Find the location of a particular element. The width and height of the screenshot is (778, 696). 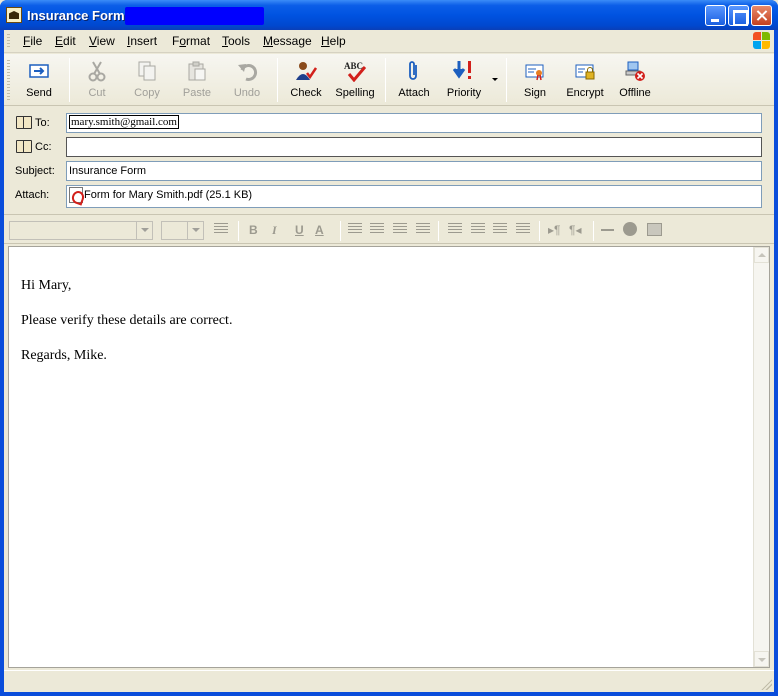

cut-label: Cut is located at coordinates (97, 93).